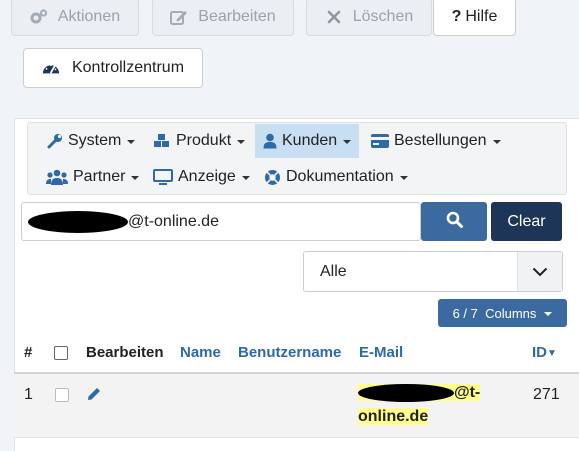 This screenshot has width=579, height=451. I want to click on menu-item-bestellungen: Bestellungen, so click(436, 141).